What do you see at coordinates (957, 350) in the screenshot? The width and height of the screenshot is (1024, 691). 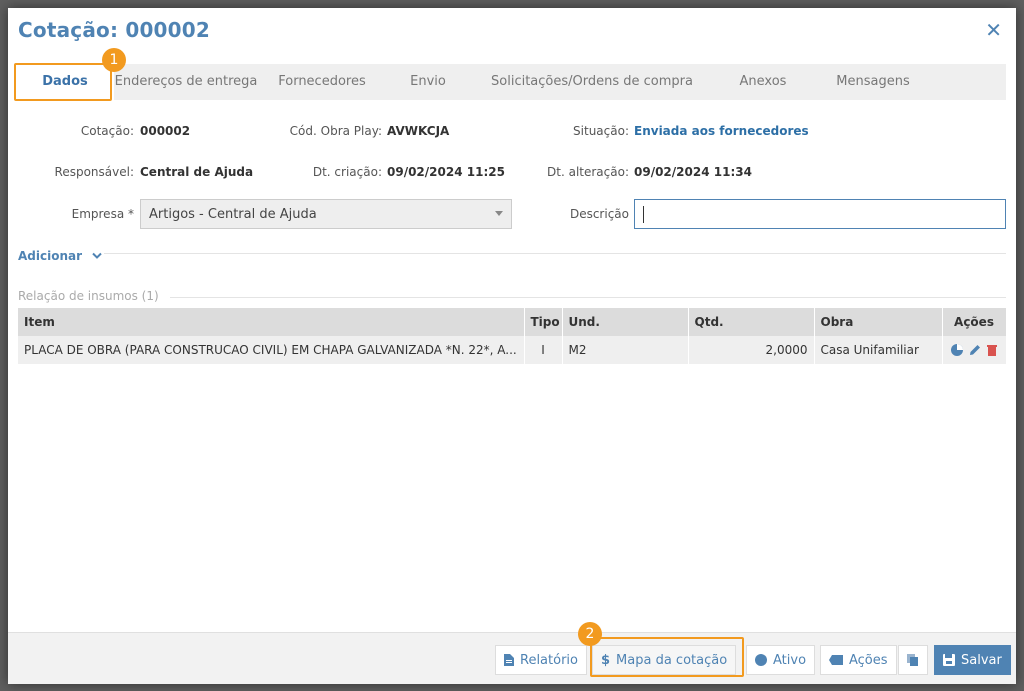 I see `pie-chart-icon` at bounding box center [957, 350].